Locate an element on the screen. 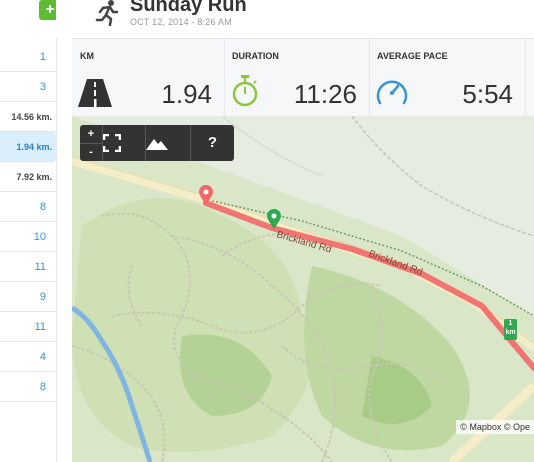 This screenshot has height=462, width=534. zoom-in-button: + is located at coordinates (91, 134).